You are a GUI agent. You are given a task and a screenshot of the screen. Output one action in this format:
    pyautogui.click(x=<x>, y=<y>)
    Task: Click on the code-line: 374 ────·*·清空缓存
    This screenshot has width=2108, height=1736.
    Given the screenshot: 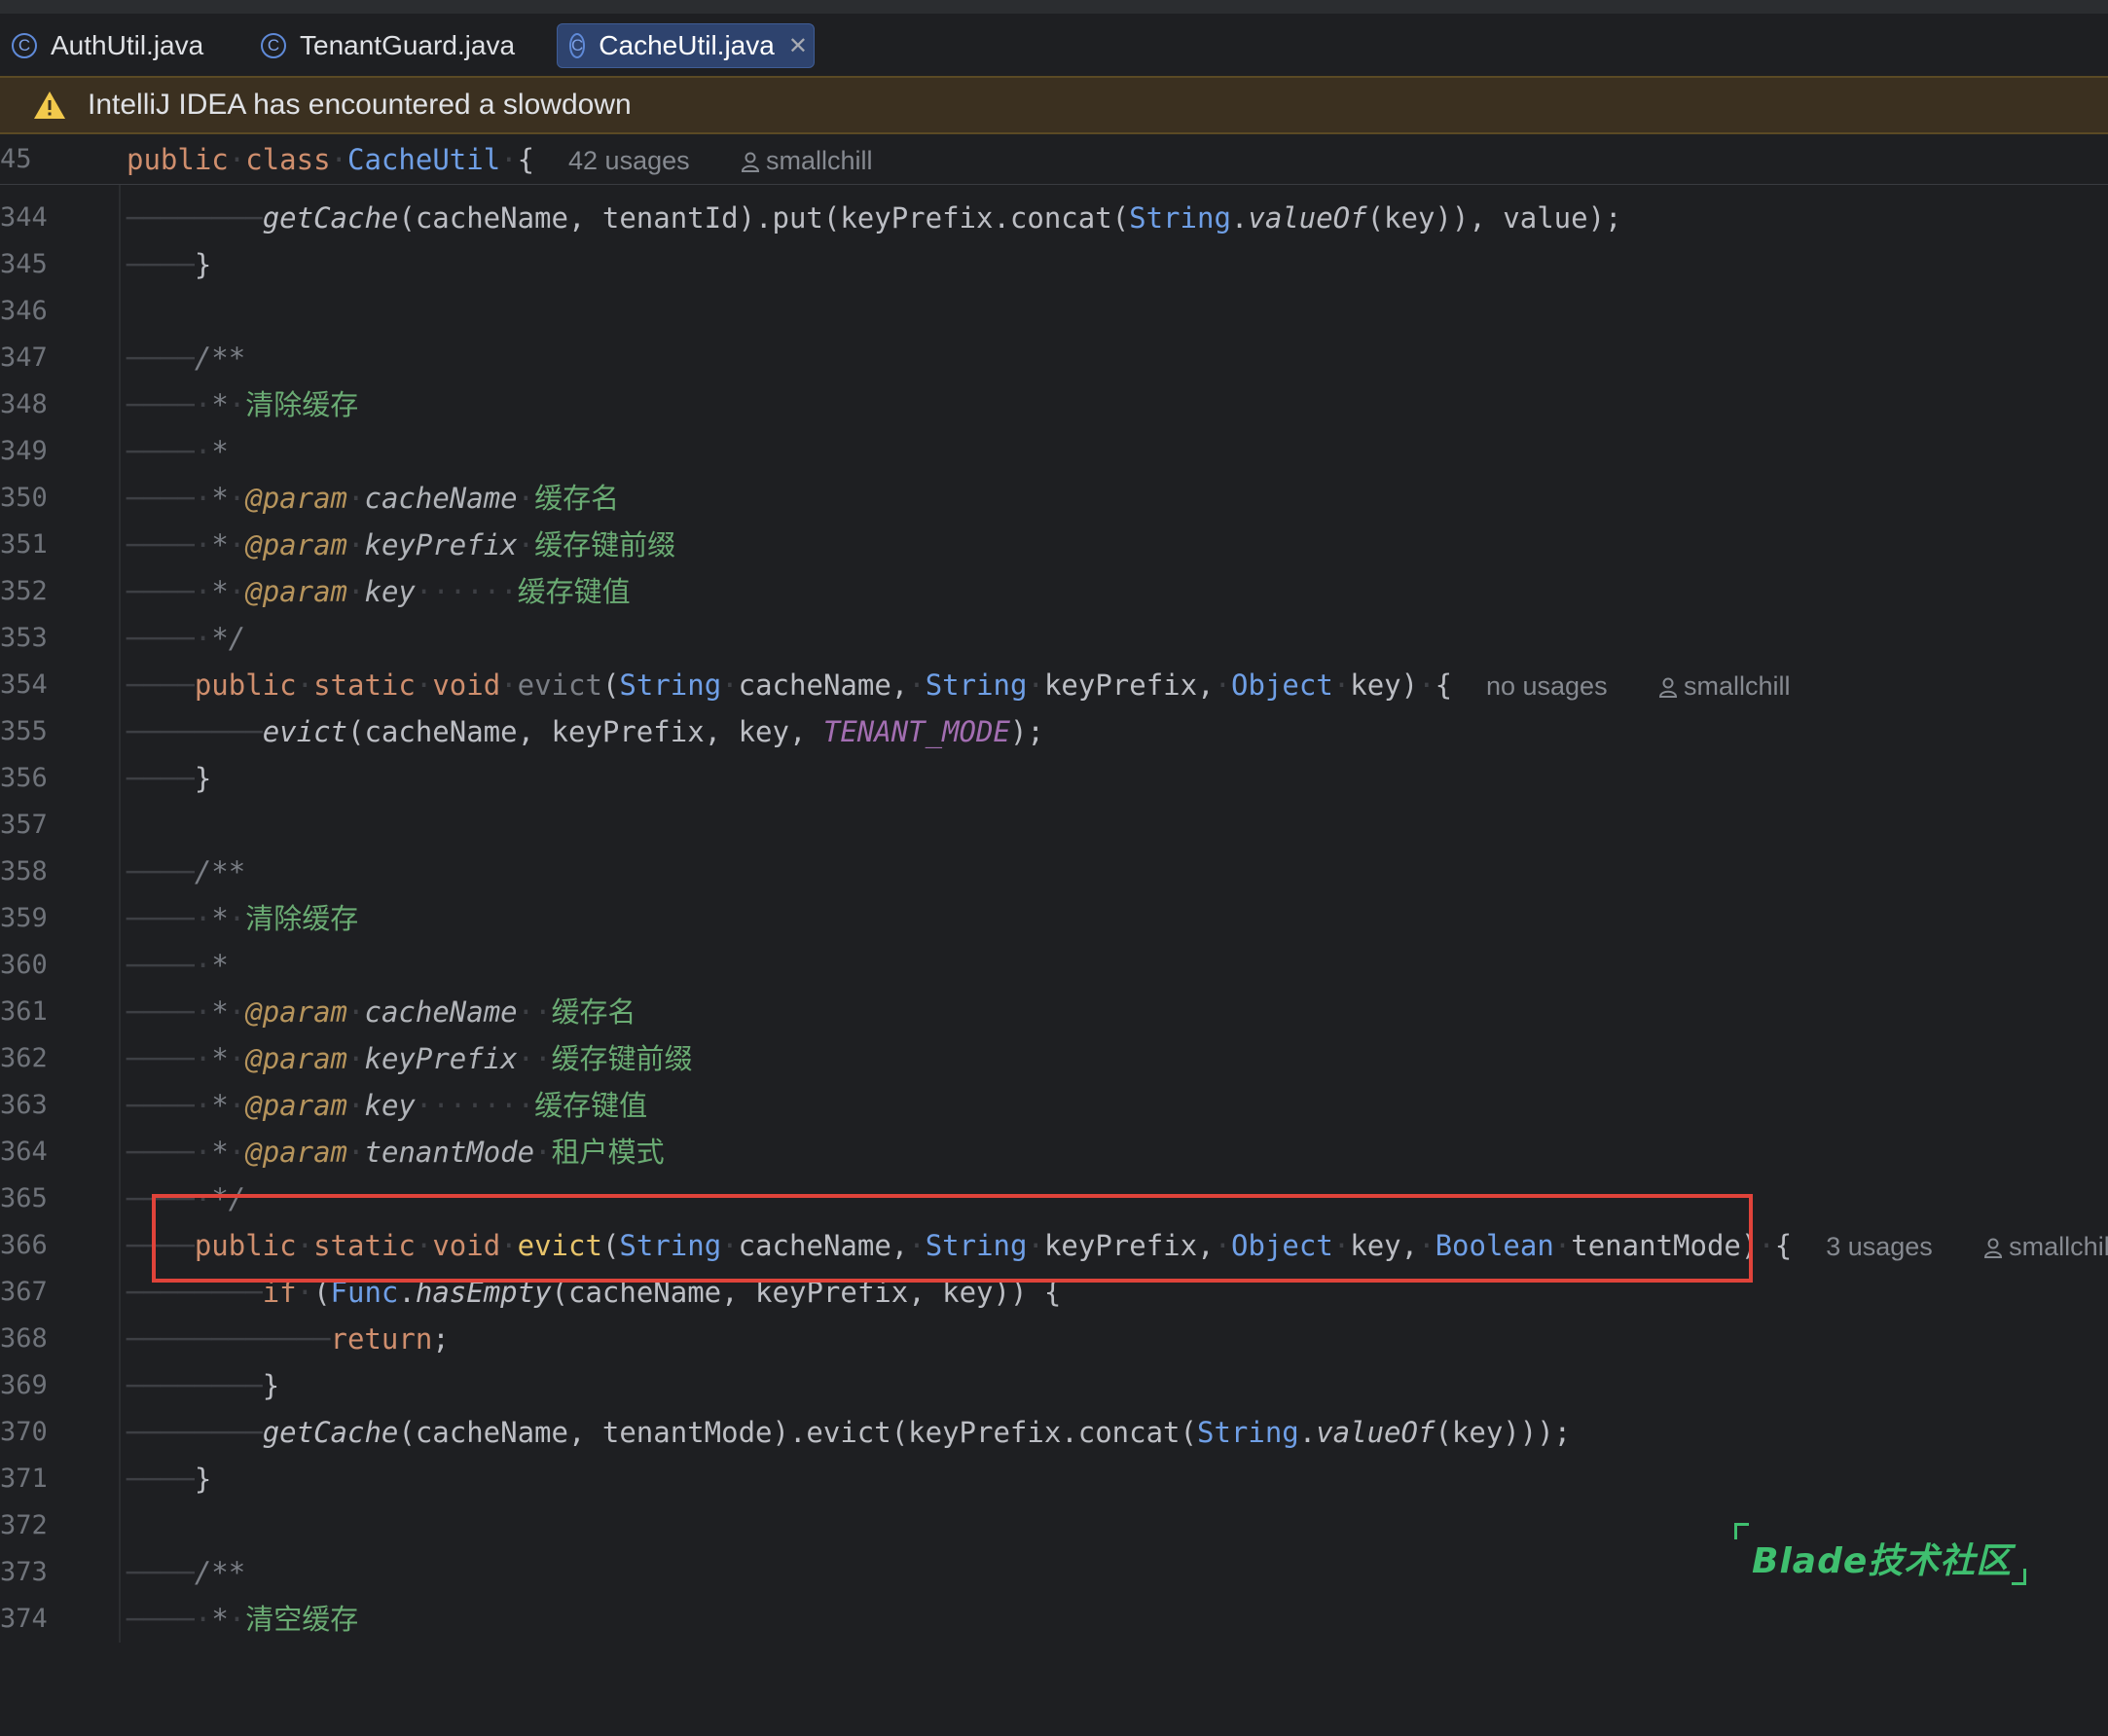 What is the action you would take?
    pyautogui.click(x=1054, y=1620)
    